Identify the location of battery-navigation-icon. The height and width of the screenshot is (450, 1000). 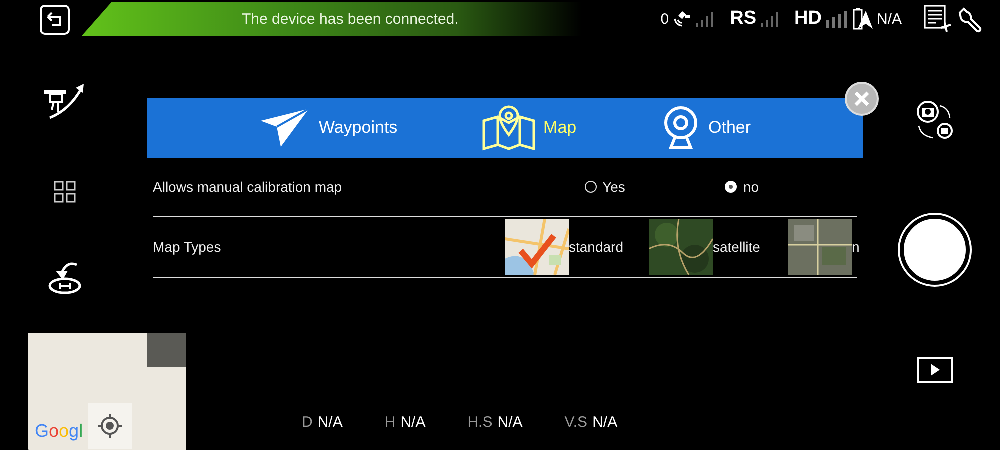
(863, 19).